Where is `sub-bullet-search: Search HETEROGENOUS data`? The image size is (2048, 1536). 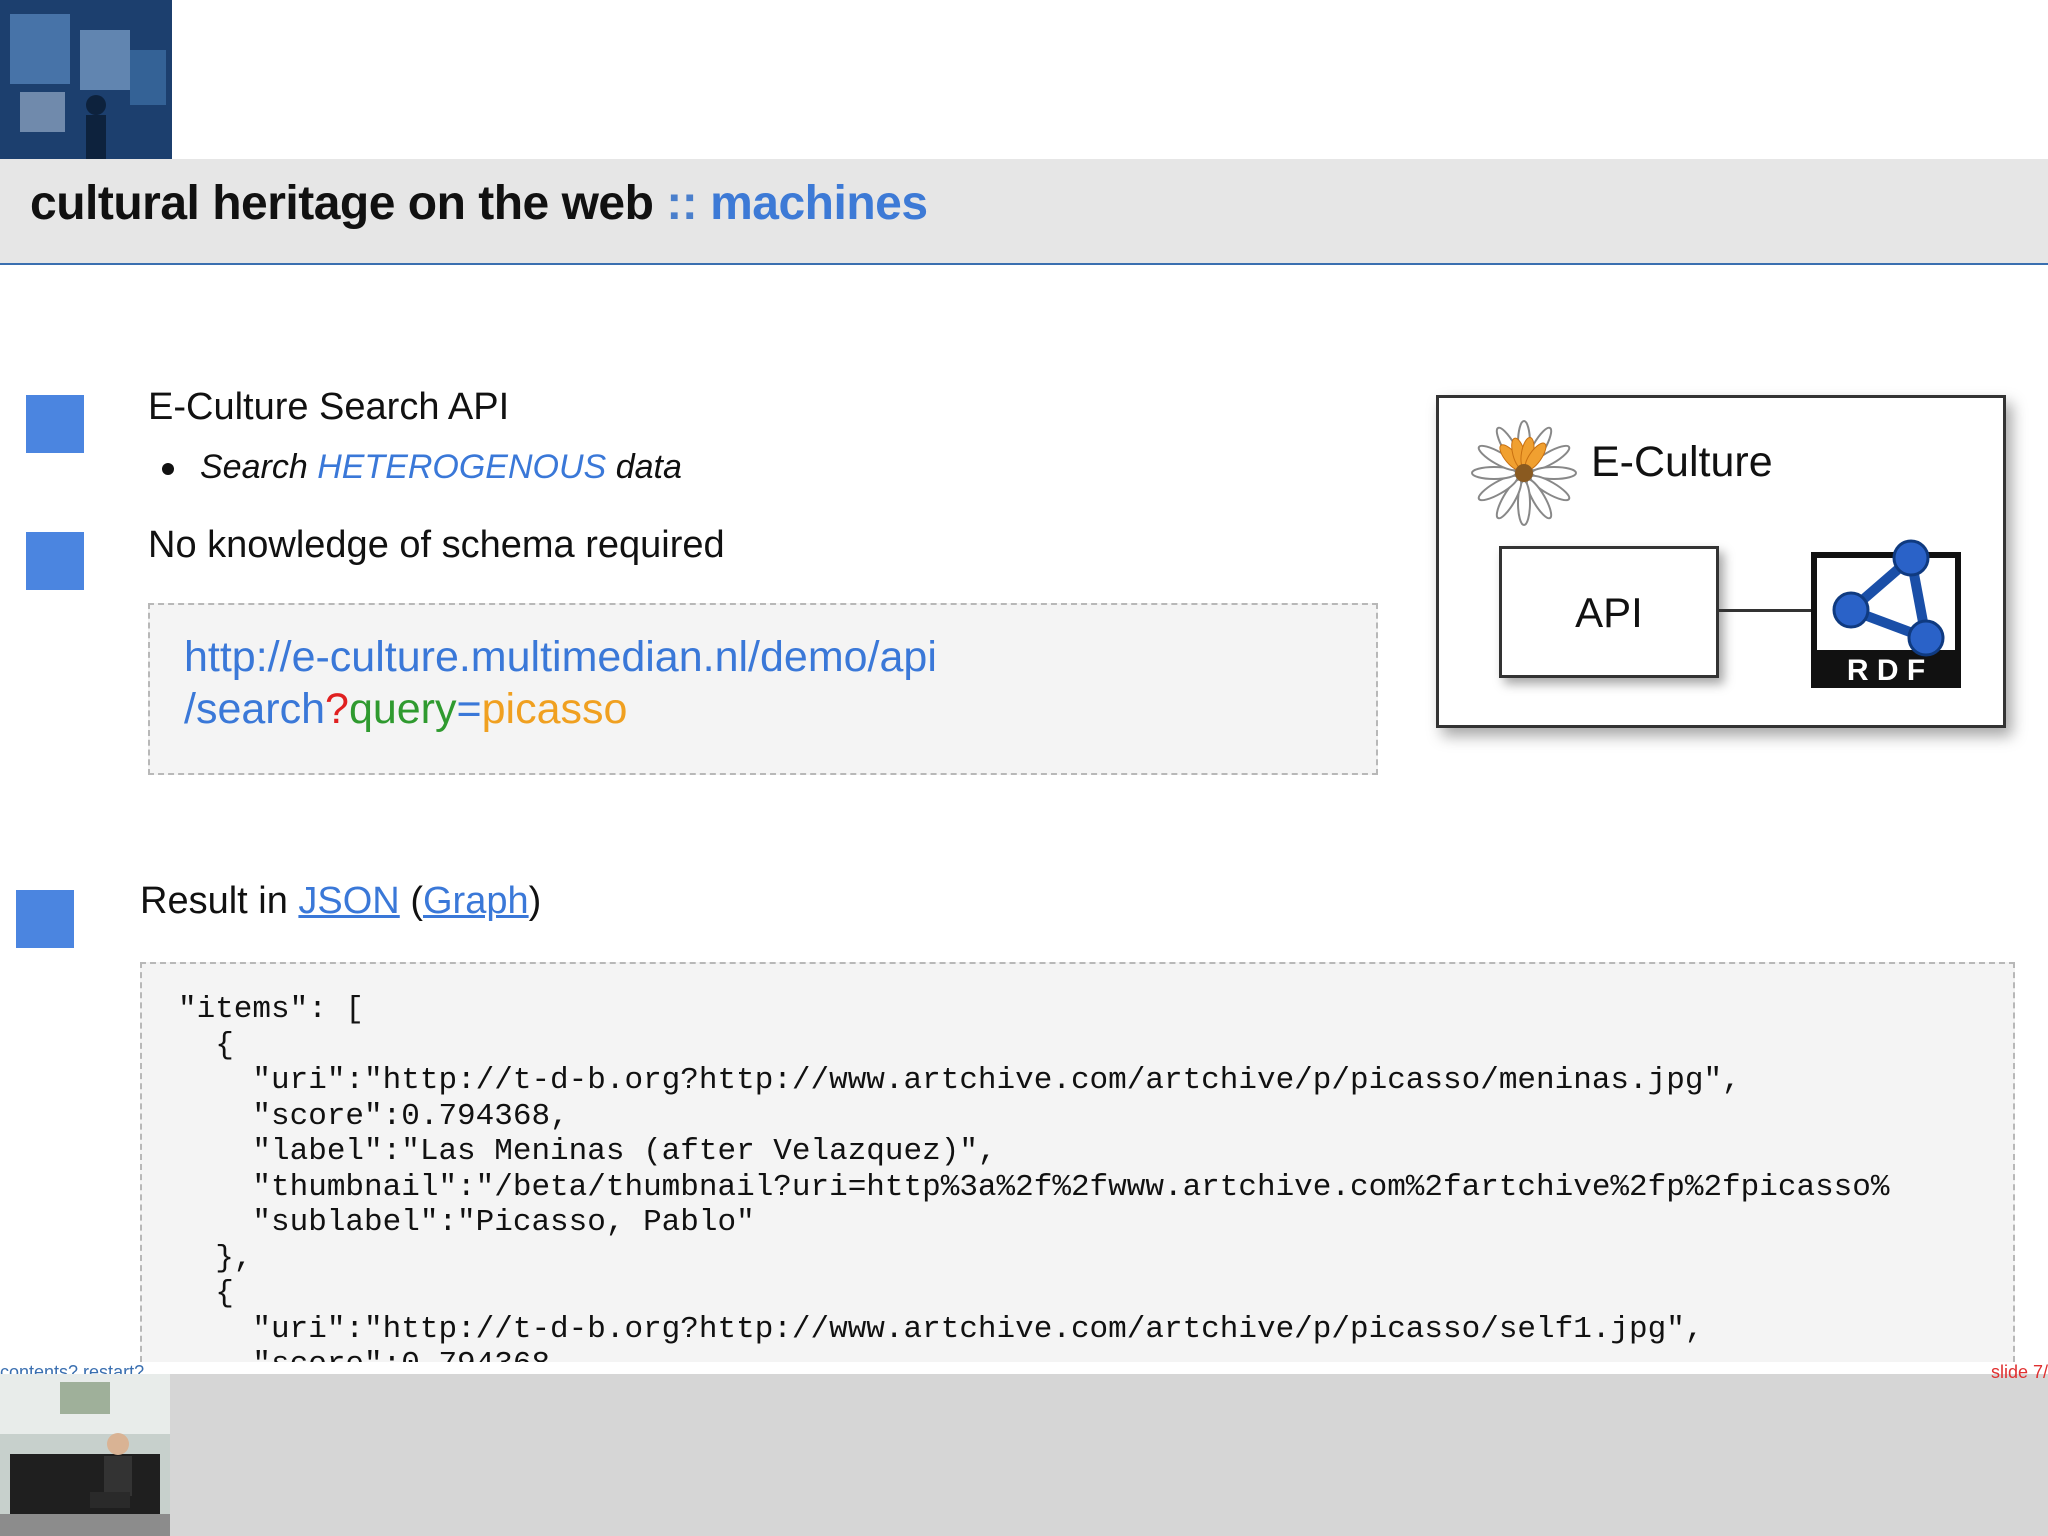 sub-bullet-search: Search HETEROGENOUS data is located at coordinates (422, 467).